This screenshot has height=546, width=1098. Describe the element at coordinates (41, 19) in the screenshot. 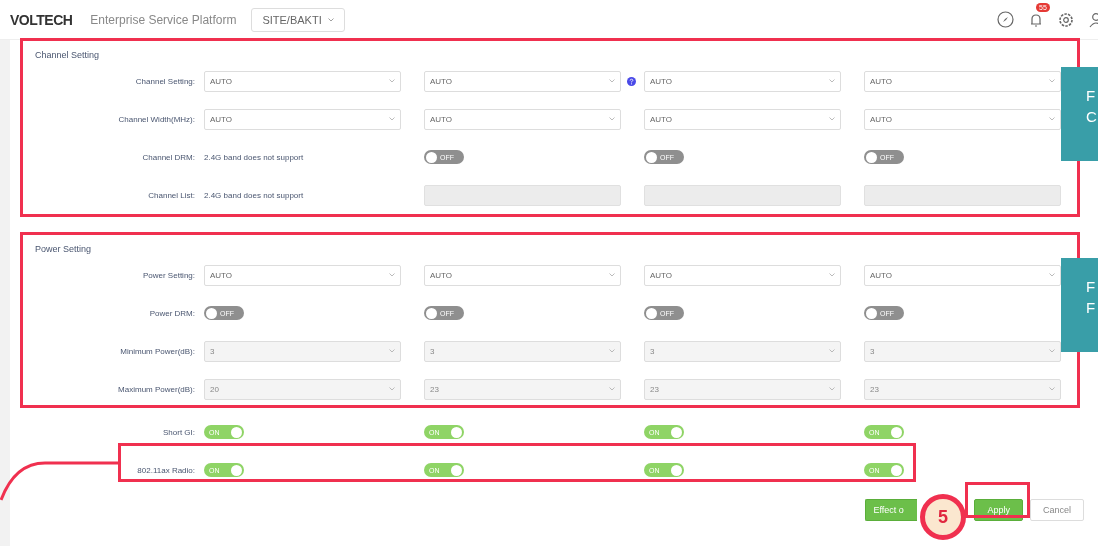

I see `logo: VOLTECH` at that location.